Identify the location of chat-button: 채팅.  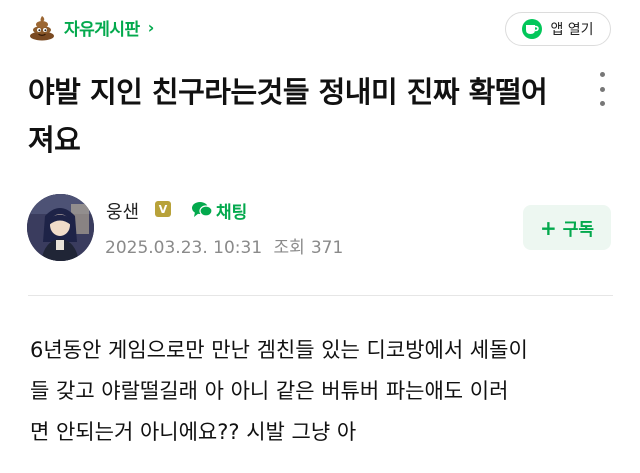
(219, 210).